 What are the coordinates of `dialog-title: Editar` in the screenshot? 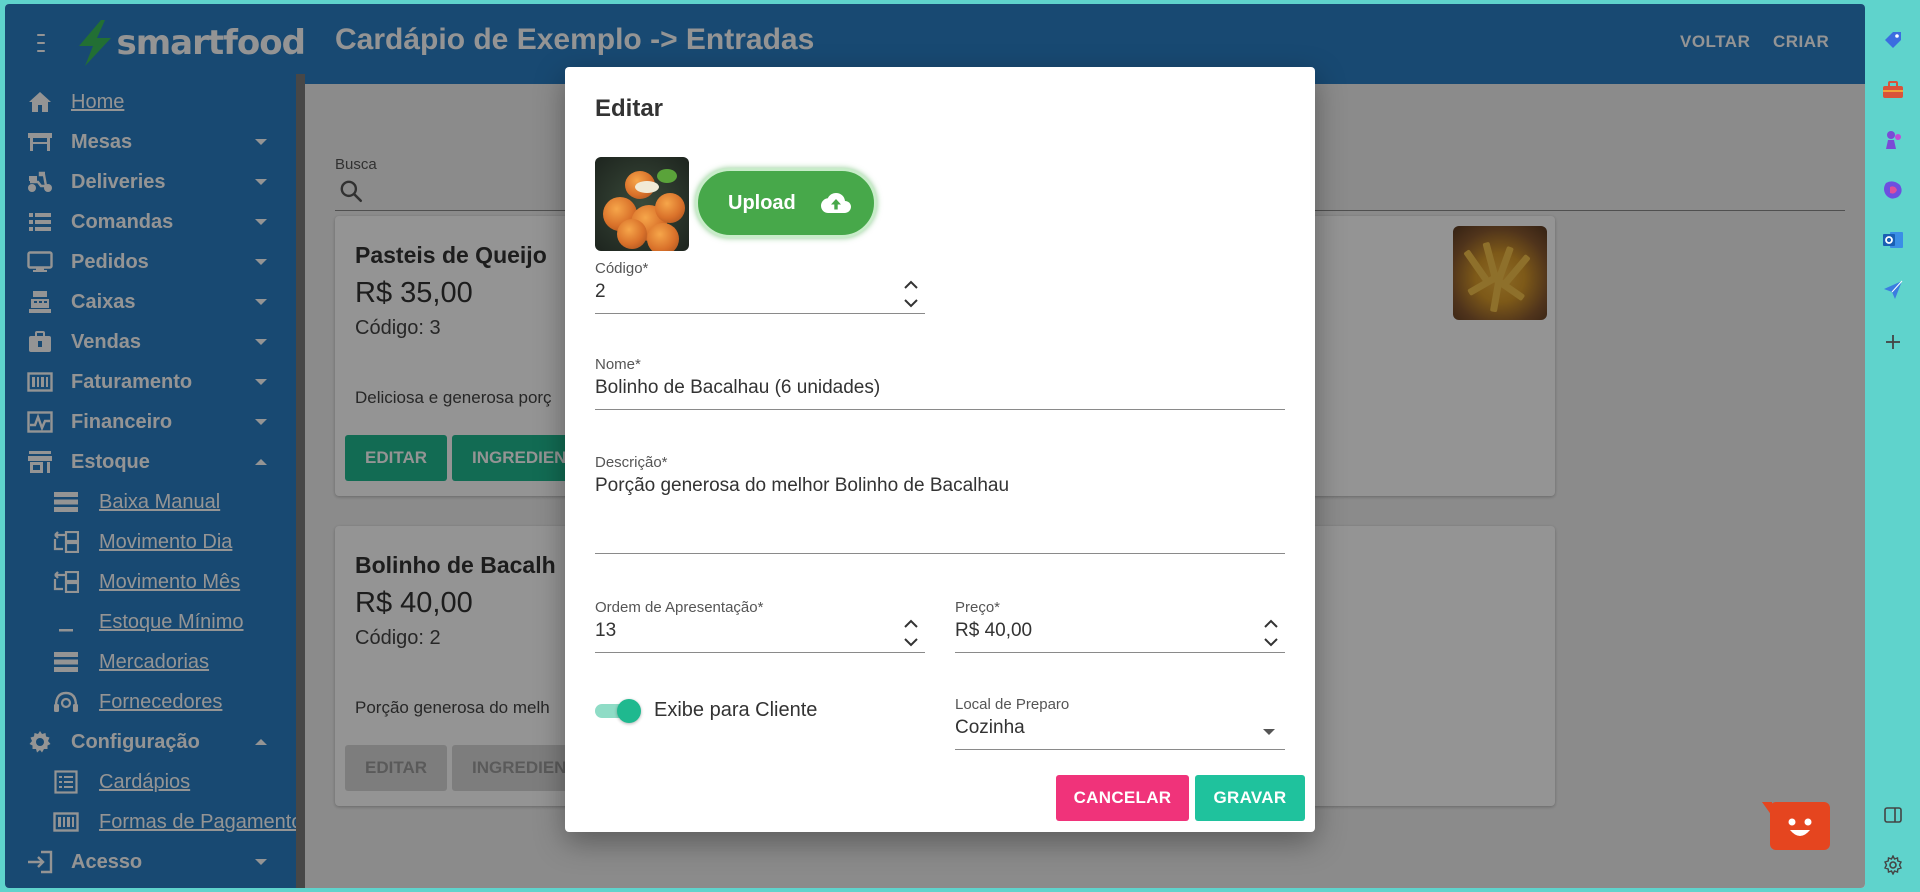 It's located at (629, 108).